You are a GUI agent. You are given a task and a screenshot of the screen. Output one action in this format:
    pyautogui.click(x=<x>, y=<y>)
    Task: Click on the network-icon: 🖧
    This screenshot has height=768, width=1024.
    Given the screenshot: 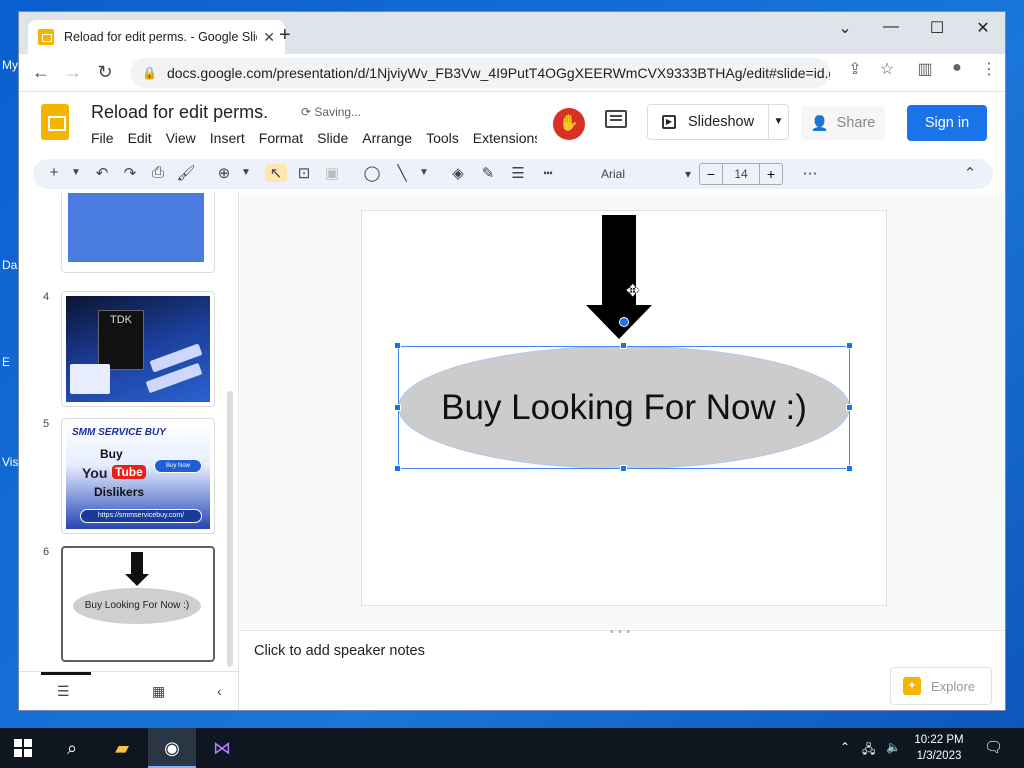 What is the action you would take?
    pyautogui.click(x=868, y=750)
    